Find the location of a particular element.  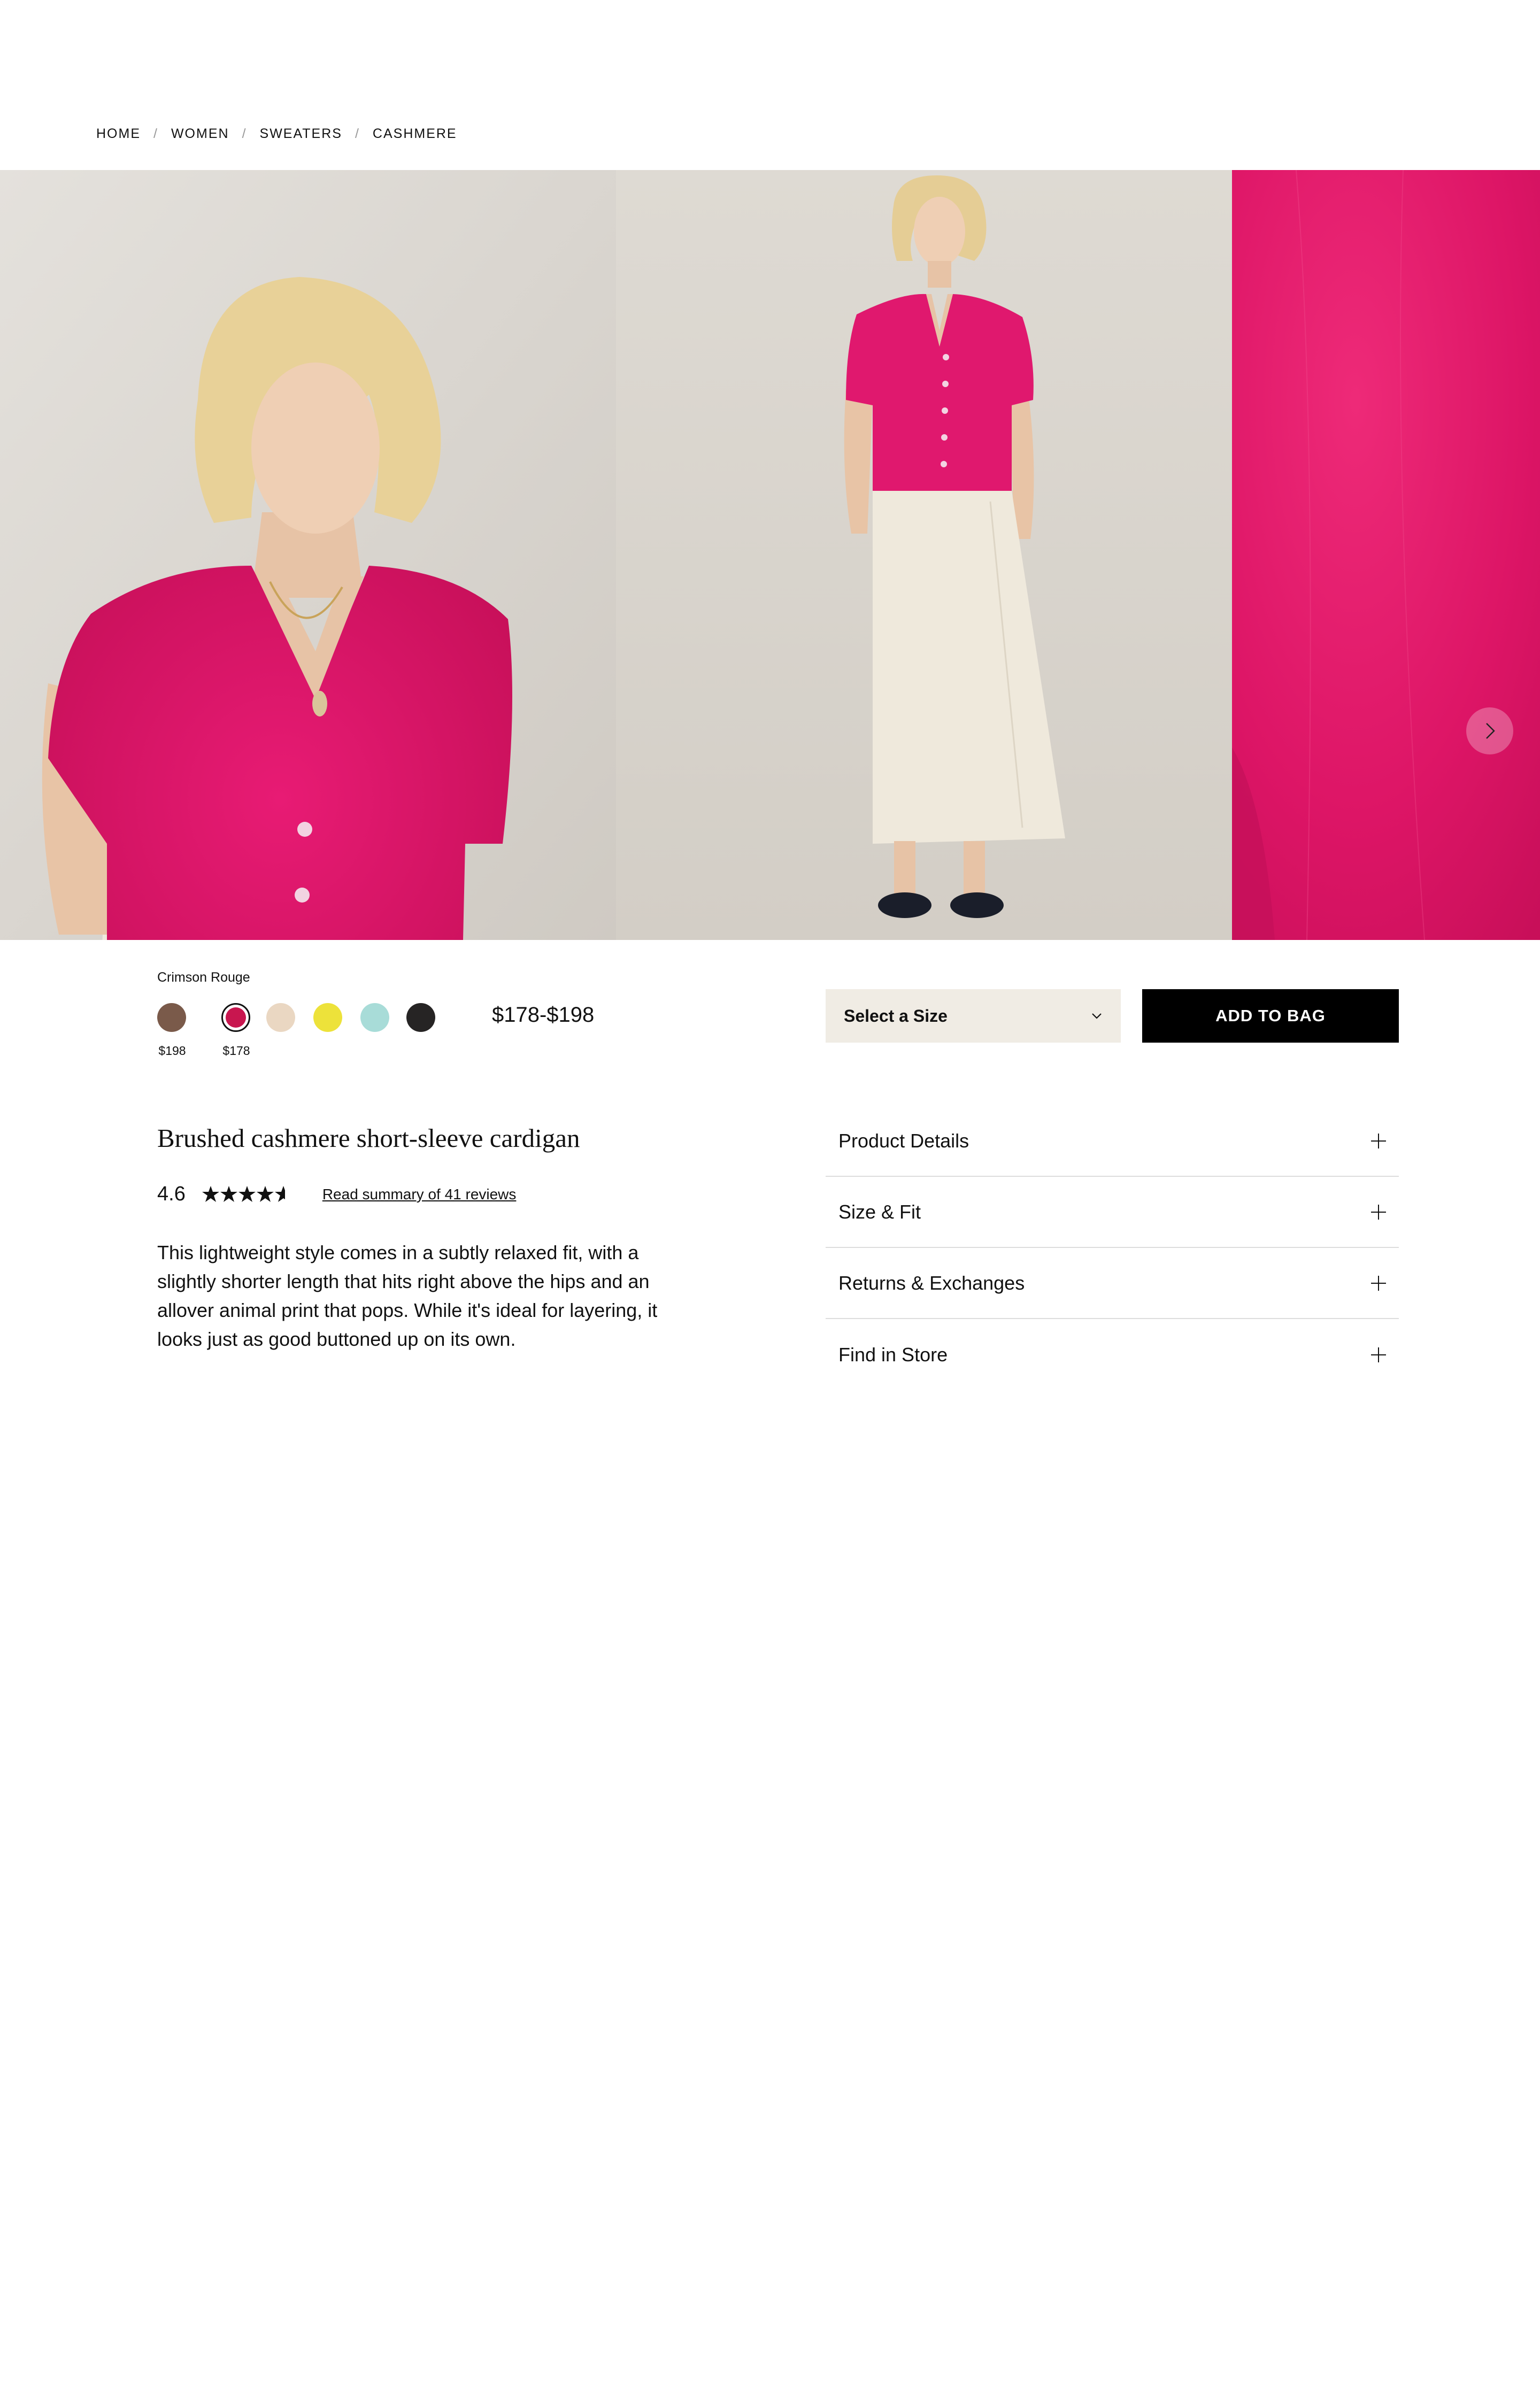

rating-row: 4.6 Read summary of 41 reviews is located at coordinates (336, 1194).